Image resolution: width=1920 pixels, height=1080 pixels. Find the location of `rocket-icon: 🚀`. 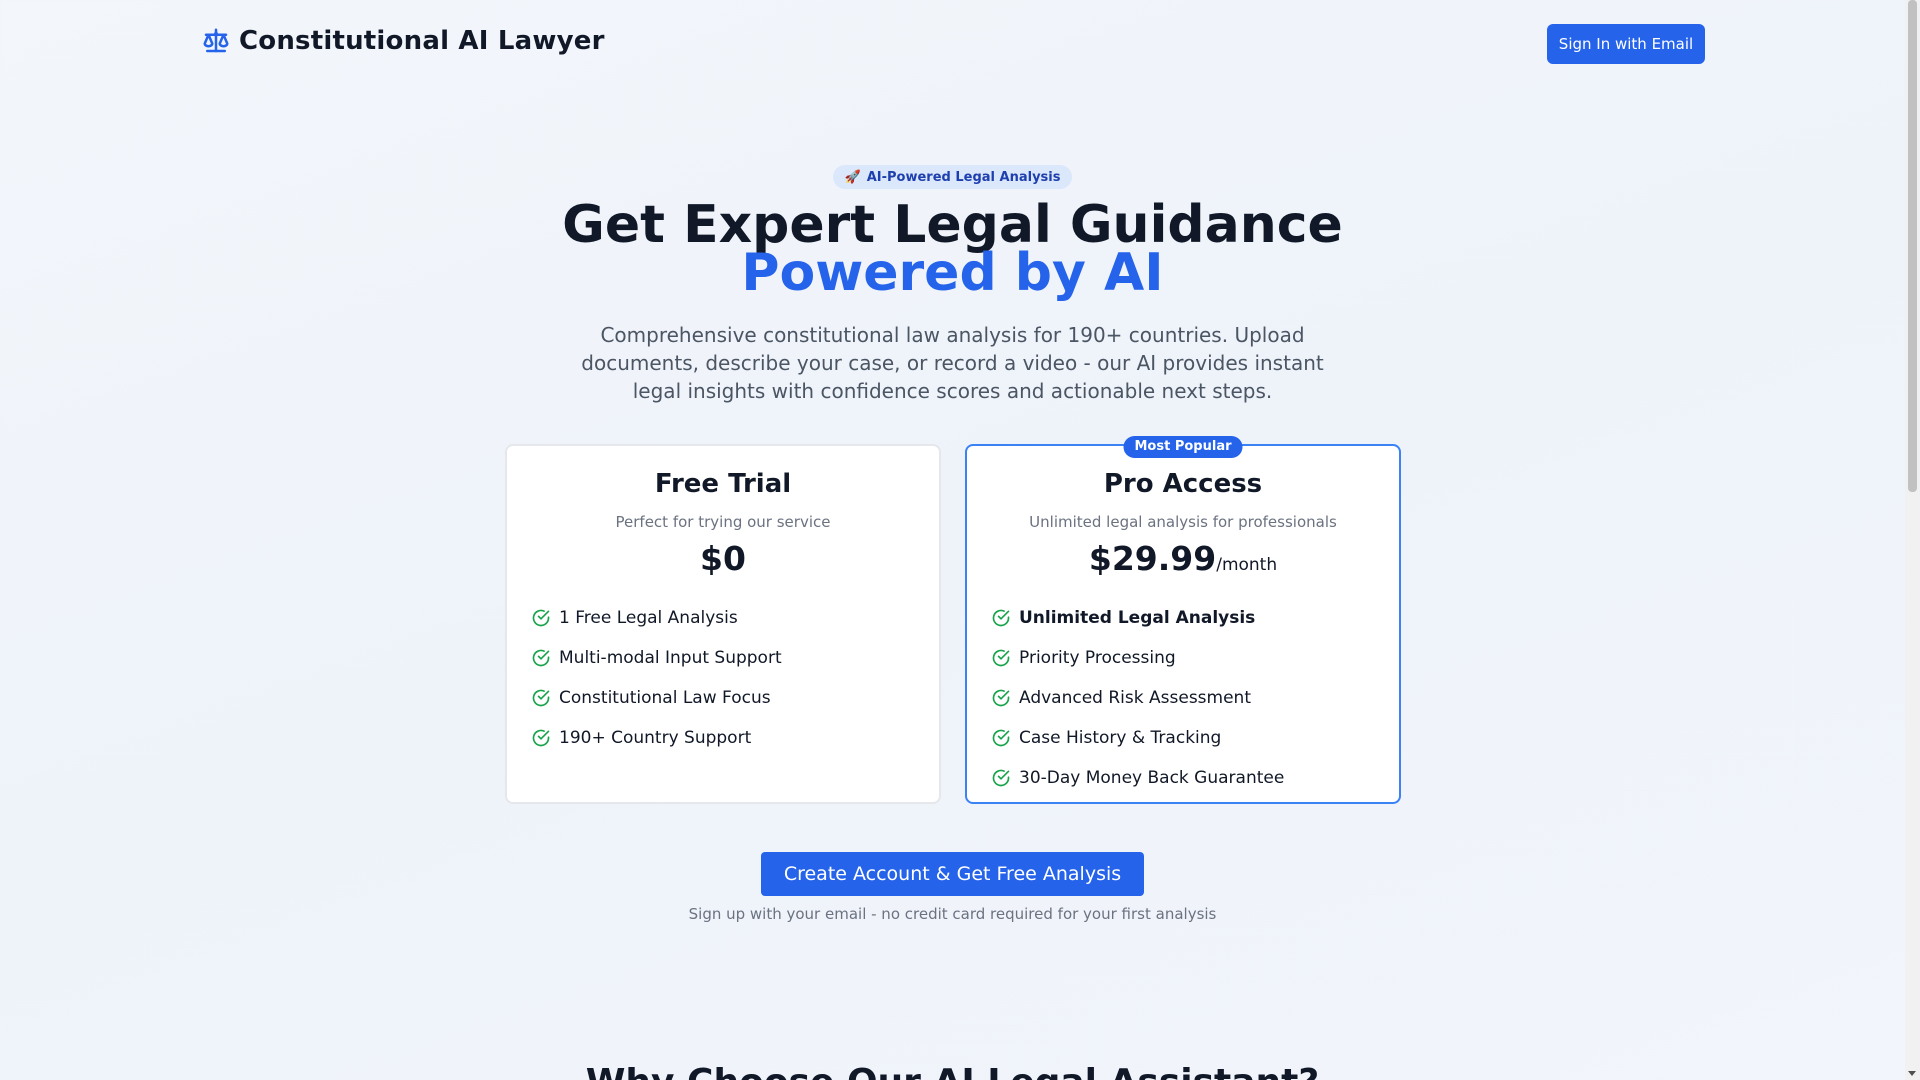

rocket-icon: 🚀 is located at coordinates (852, 177).